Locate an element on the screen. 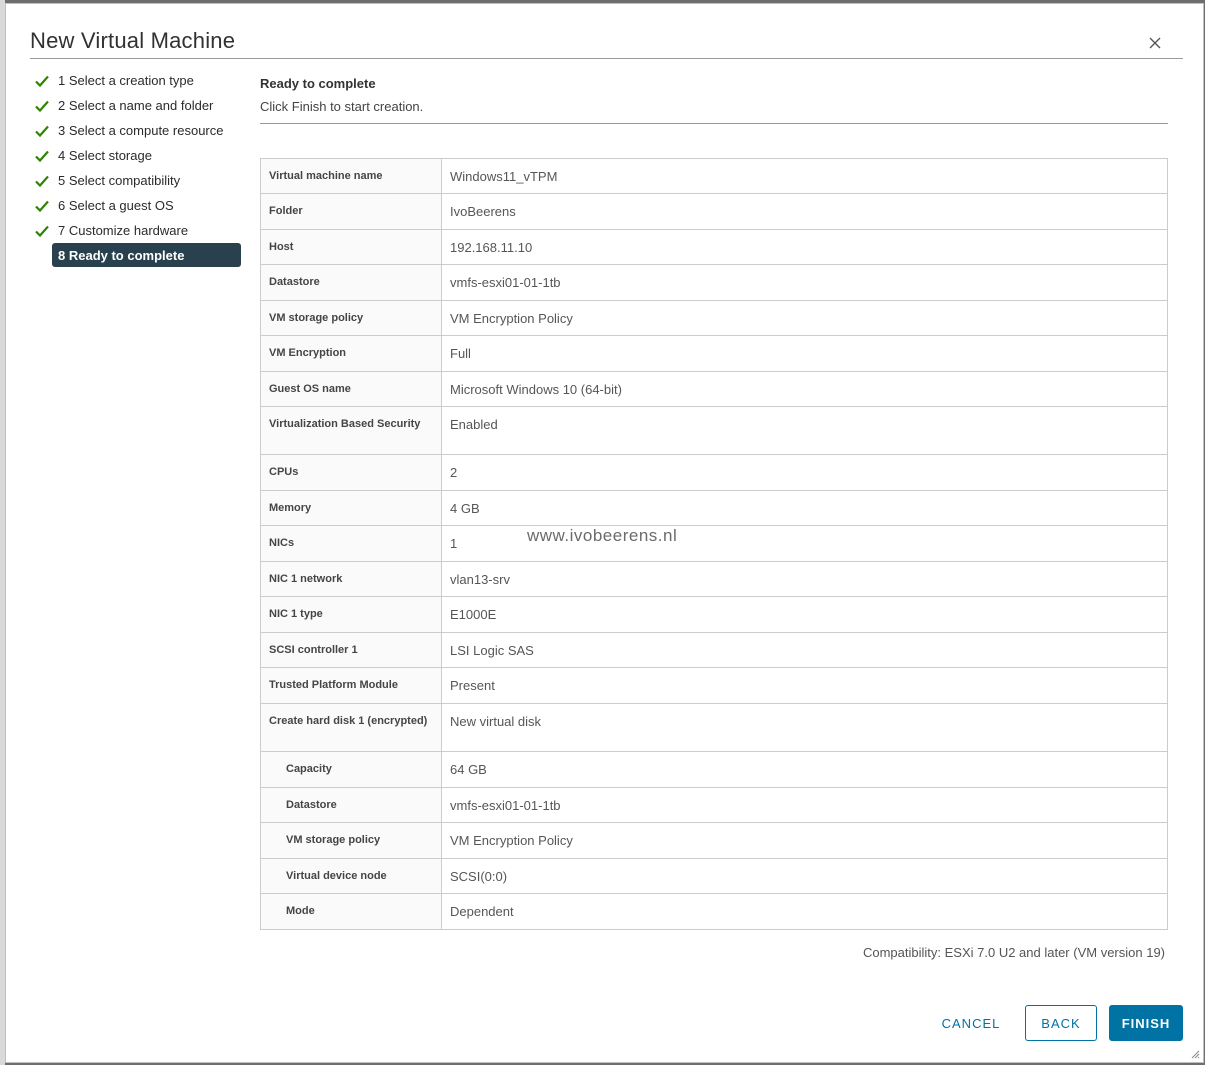  wizard-step-label: 8 Ready to complete is located at coordinates (121, 255).